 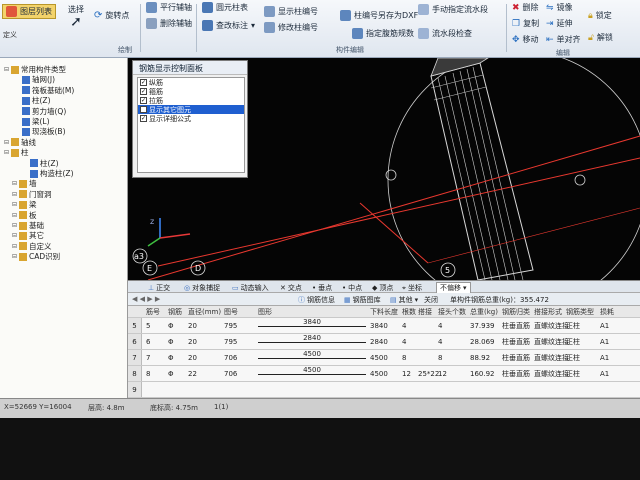 I want to click on midpoint-snap: • 中点, so click(x=352, y=288).